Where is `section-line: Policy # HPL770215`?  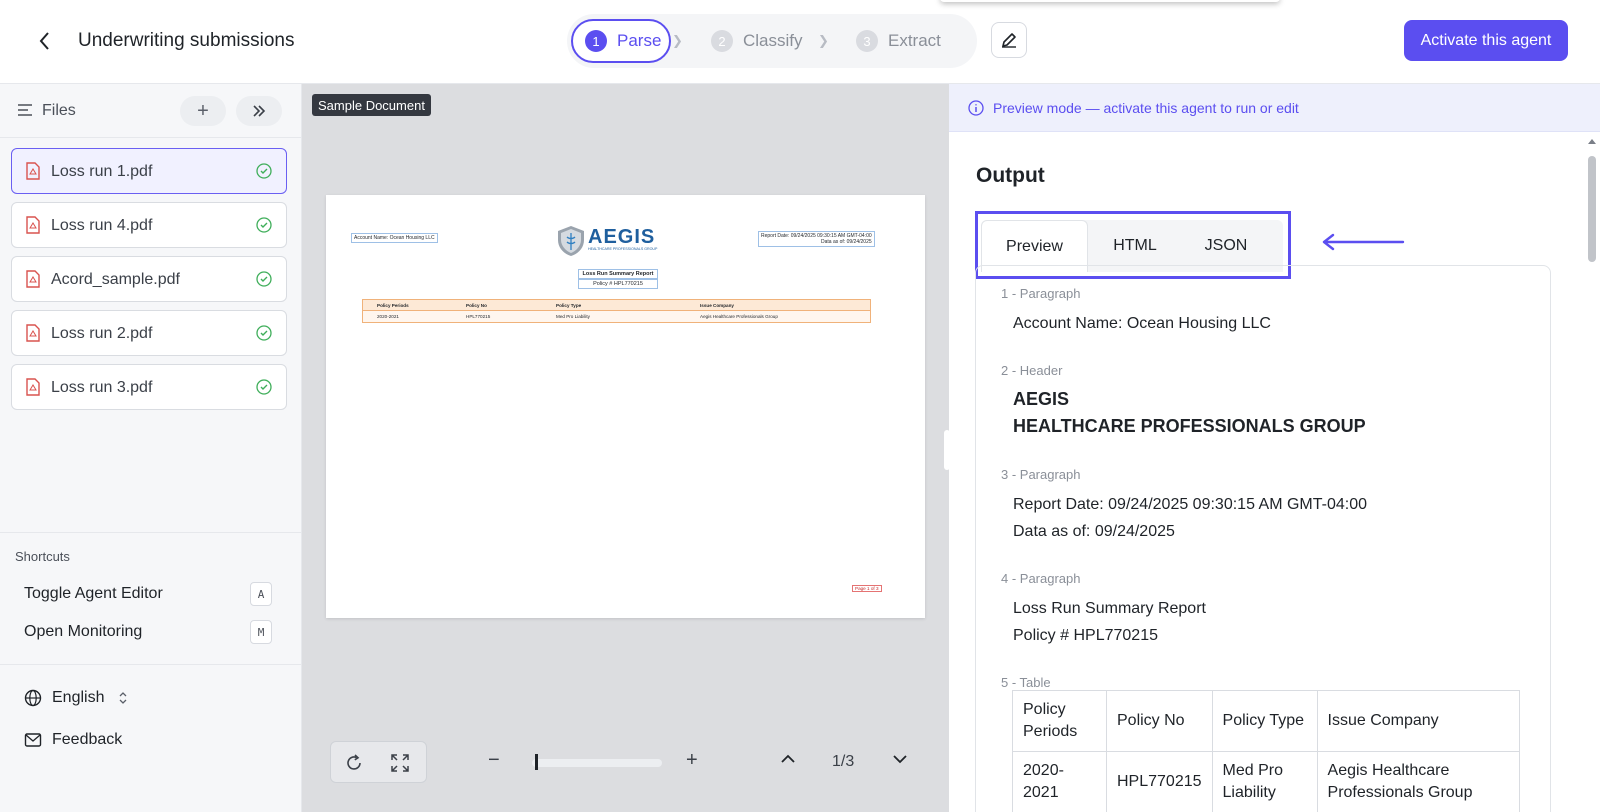 section-line: Policy # HPL770215 is located at coordinates (1085, 635).